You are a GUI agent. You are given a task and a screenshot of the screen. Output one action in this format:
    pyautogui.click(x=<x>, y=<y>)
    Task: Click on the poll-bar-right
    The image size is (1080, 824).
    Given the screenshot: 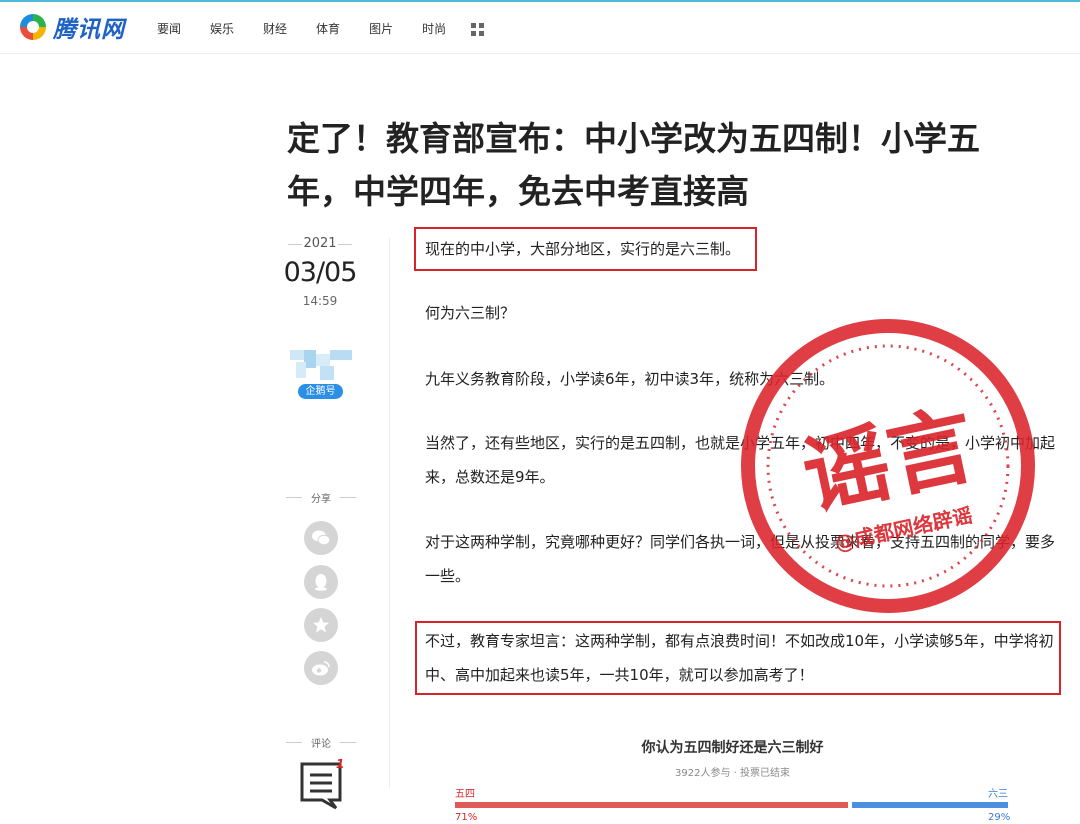 What is the action you would take?
    pyautogui.click(x=930, y=805)
    